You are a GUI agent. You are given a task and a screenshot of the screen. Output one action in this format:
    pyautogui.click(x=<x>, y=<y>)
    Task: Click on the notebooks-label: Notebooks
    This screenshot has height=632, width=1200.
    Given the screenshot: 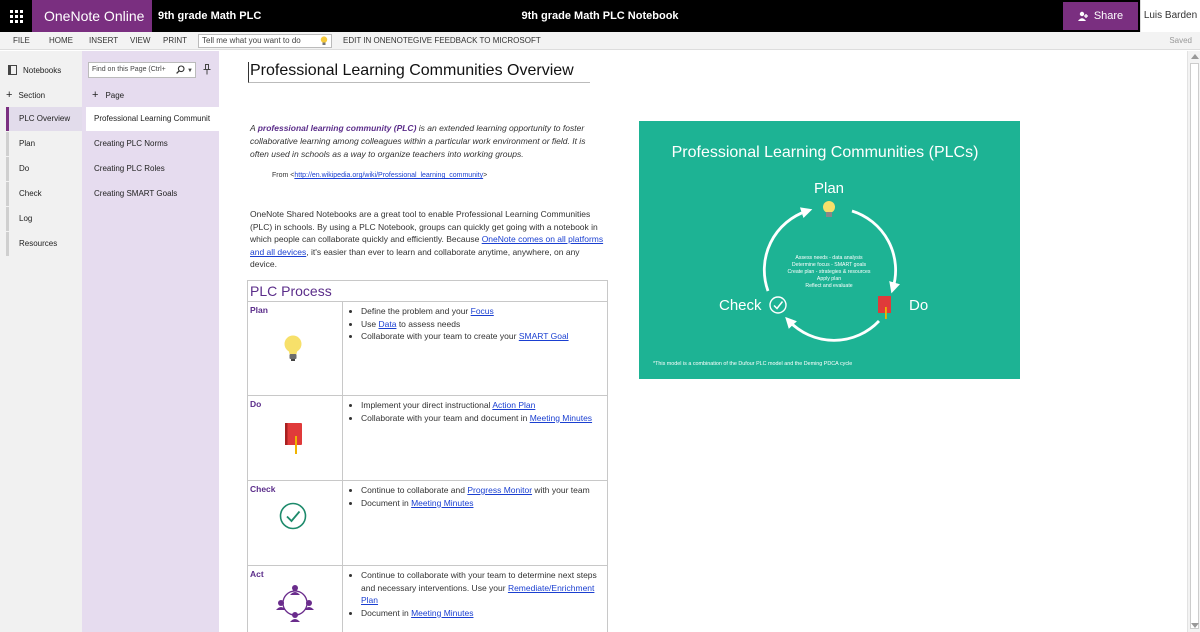 What is the action you would take?
    pyautogui.click(x=42, y=70)
    